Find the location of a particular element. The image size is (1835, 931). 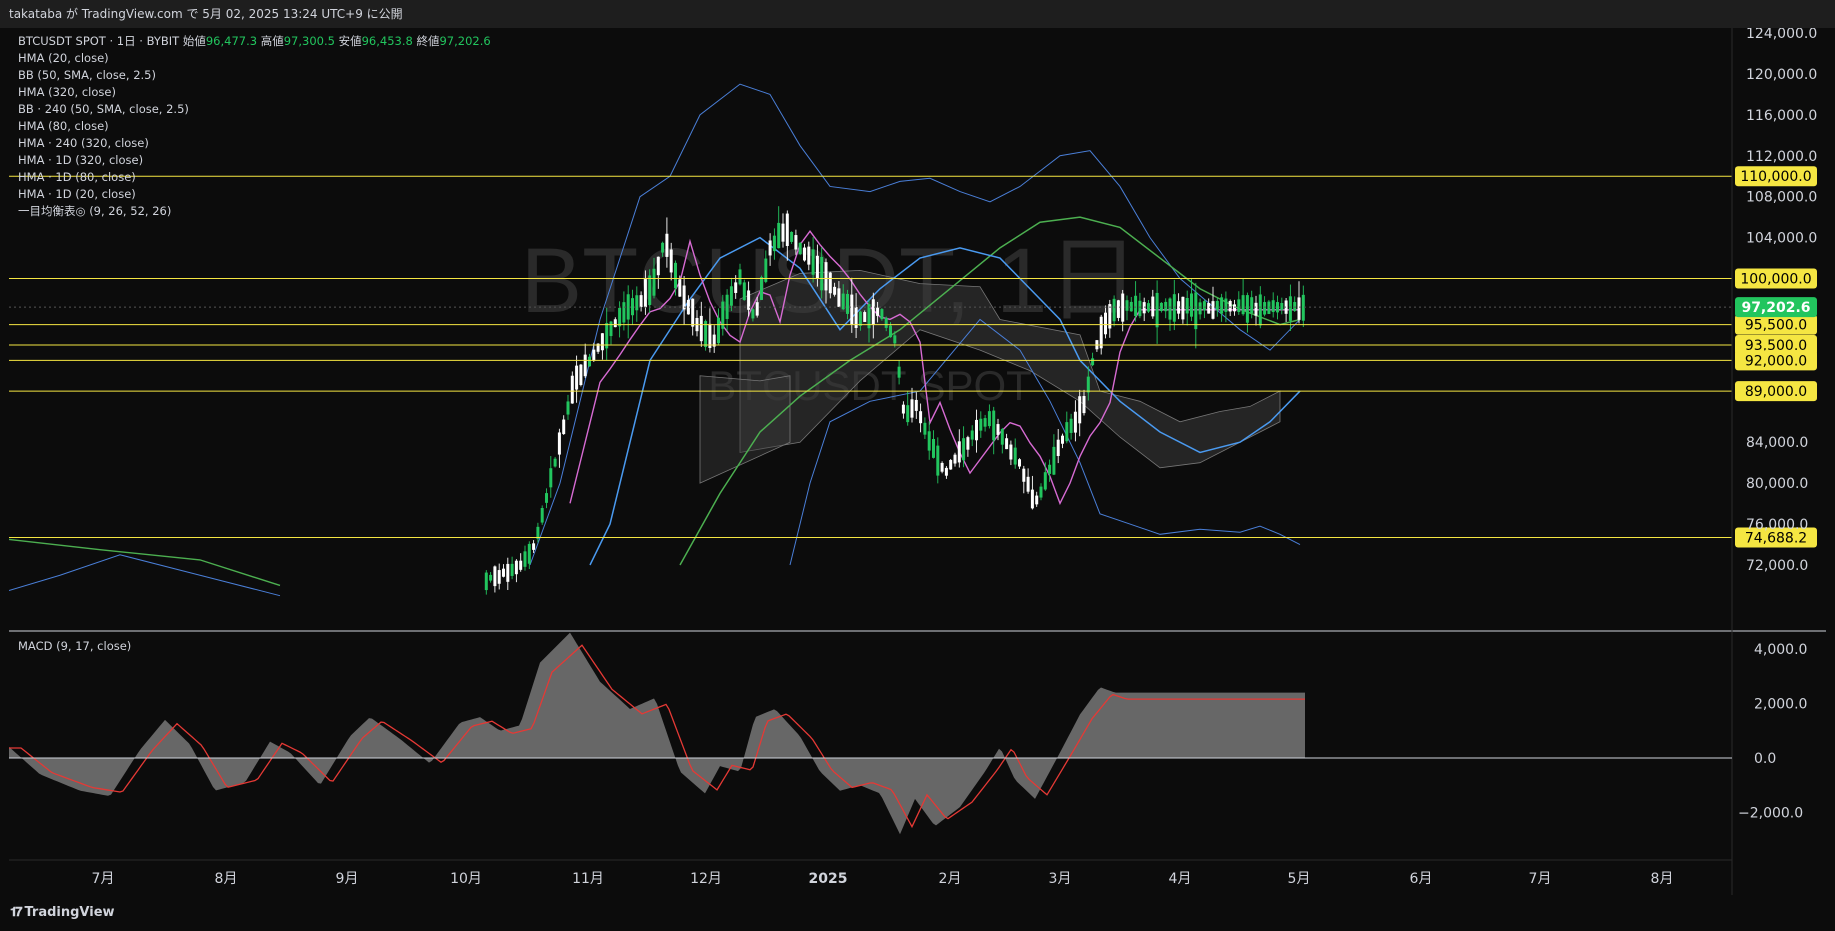

indicator-legend-item: HMA · 1D (320, close) is located at coordinates (254, 160).